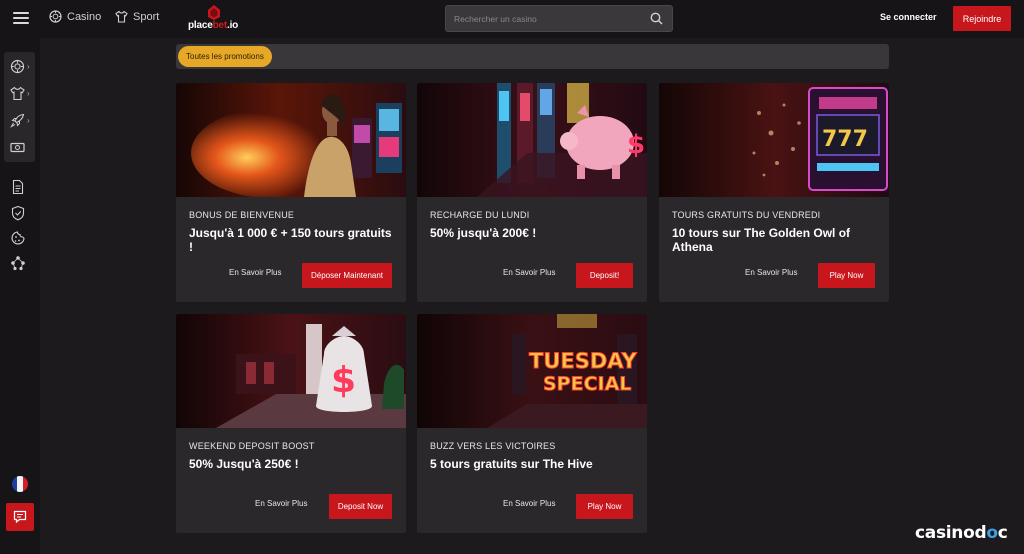 This screenshot has height=554, width=1024. What do you see at coordinates (656, 18) in the screenshot?
I see `search-icon` at bounding box center [656, 18].